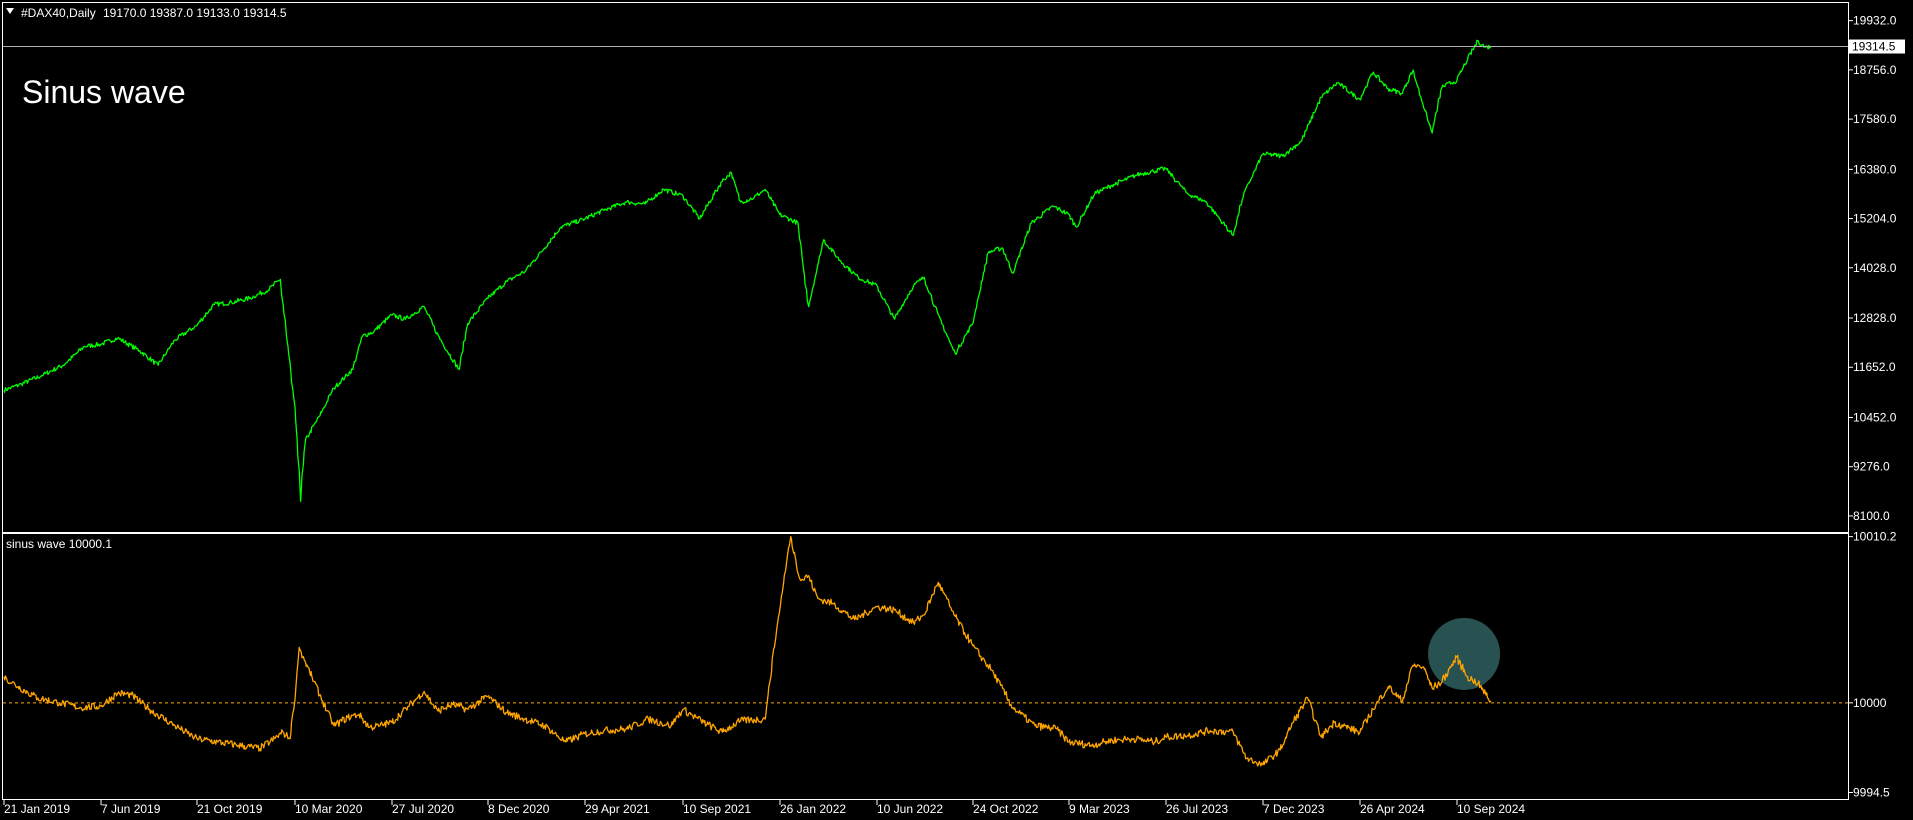  Describe the element at coordinates (717, 809) in the screenshot. I see `time-tick-label: 10 Sep 2021` at that location.